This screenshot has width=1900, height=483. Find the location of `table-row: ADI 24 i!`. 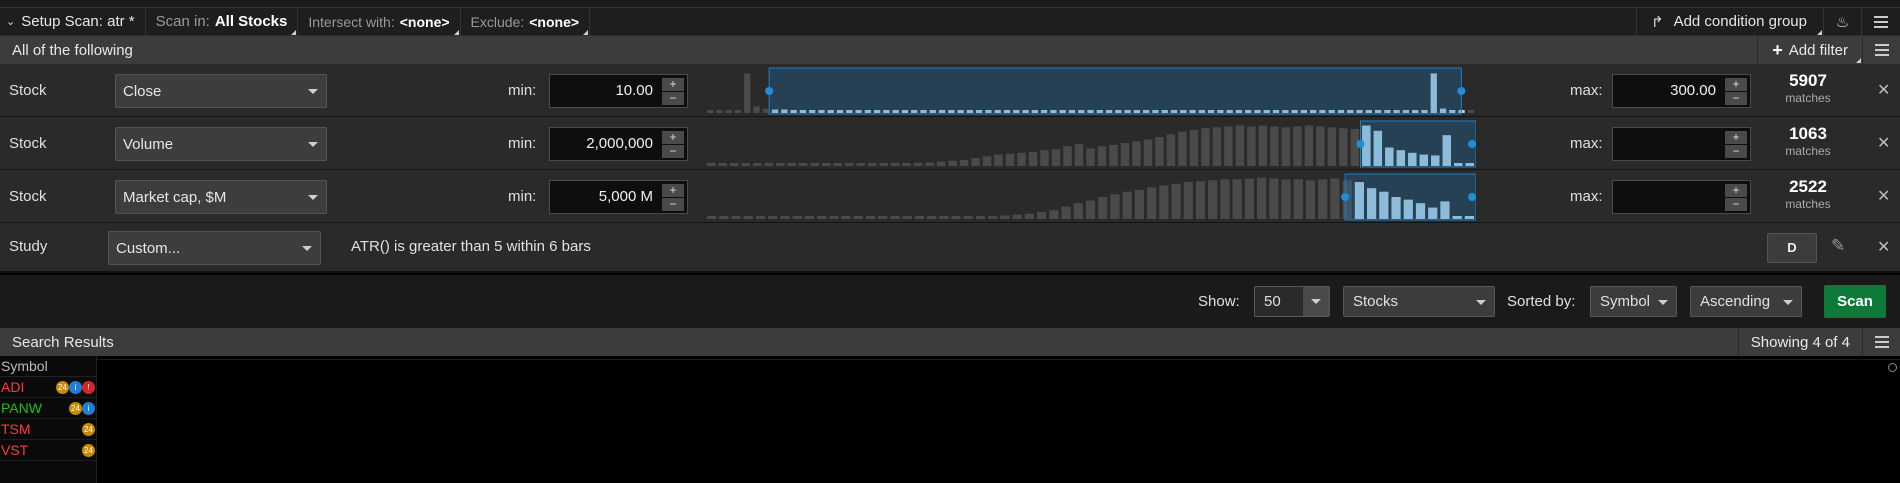

table-row: ADI 24 i! is located at coordinates (48, 387).